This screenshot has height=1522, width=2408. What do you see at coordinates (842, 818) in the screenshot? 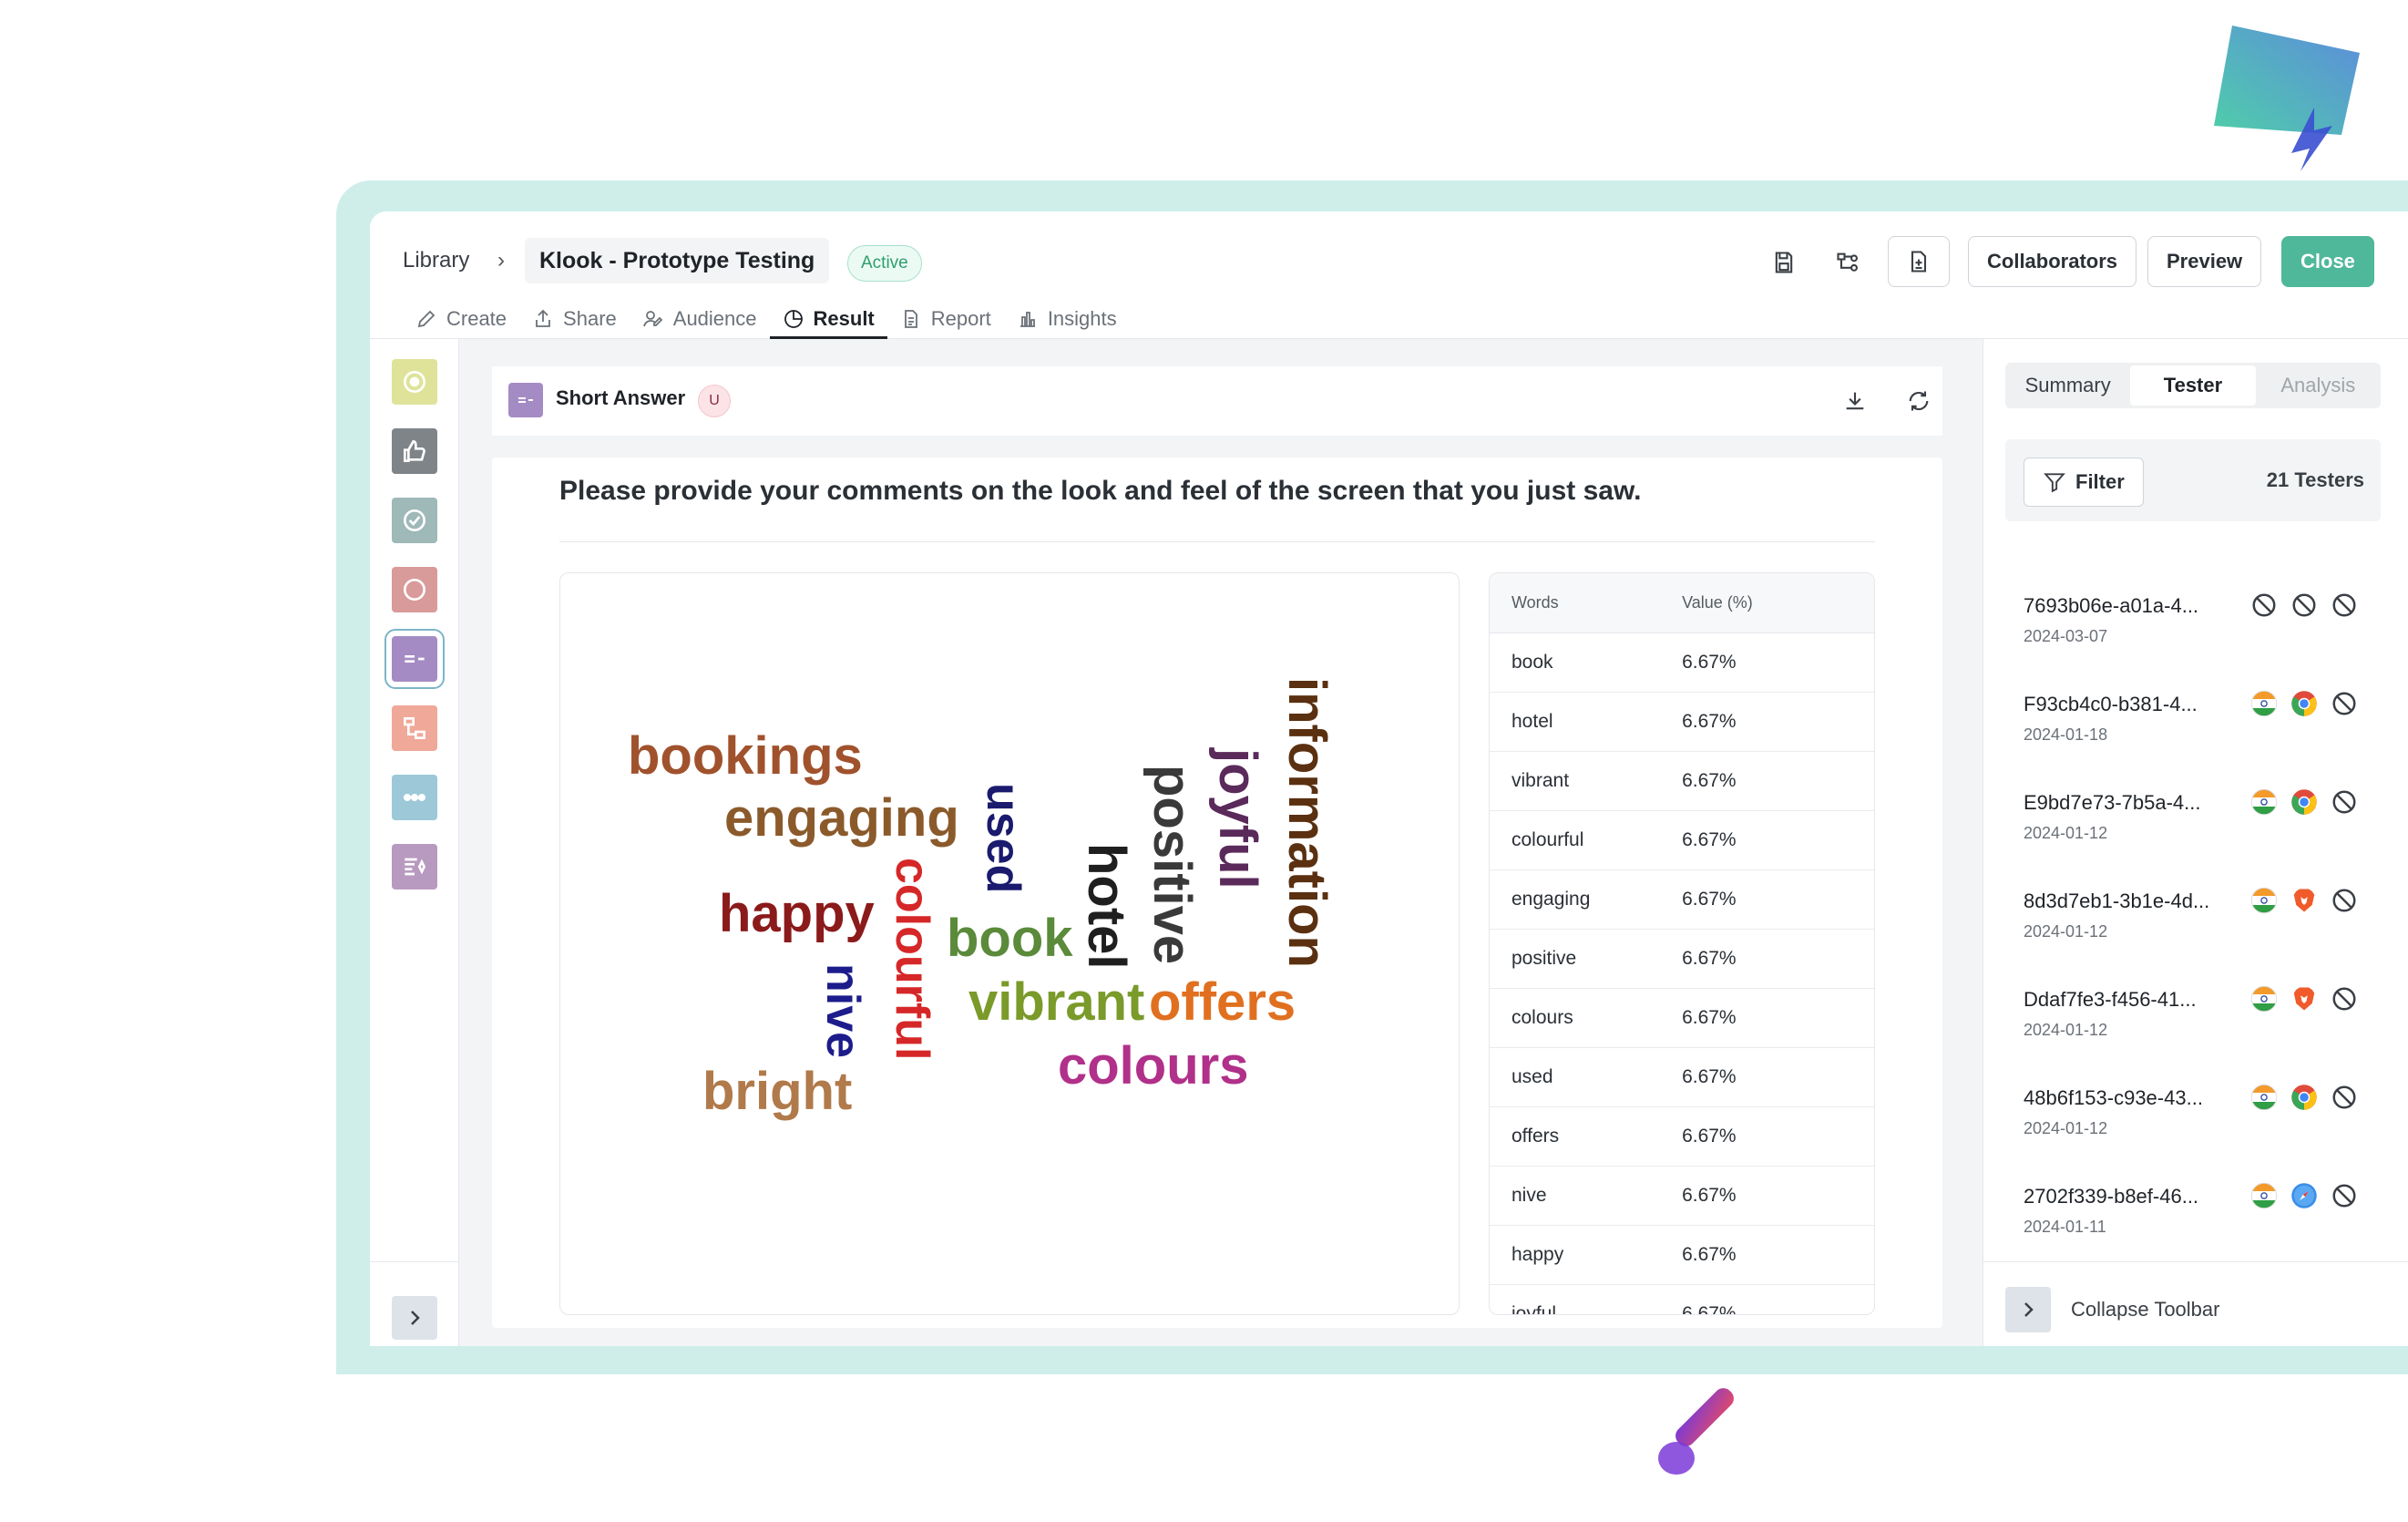
I see `cloud-word: engaging` at bounding box center [842, 818].